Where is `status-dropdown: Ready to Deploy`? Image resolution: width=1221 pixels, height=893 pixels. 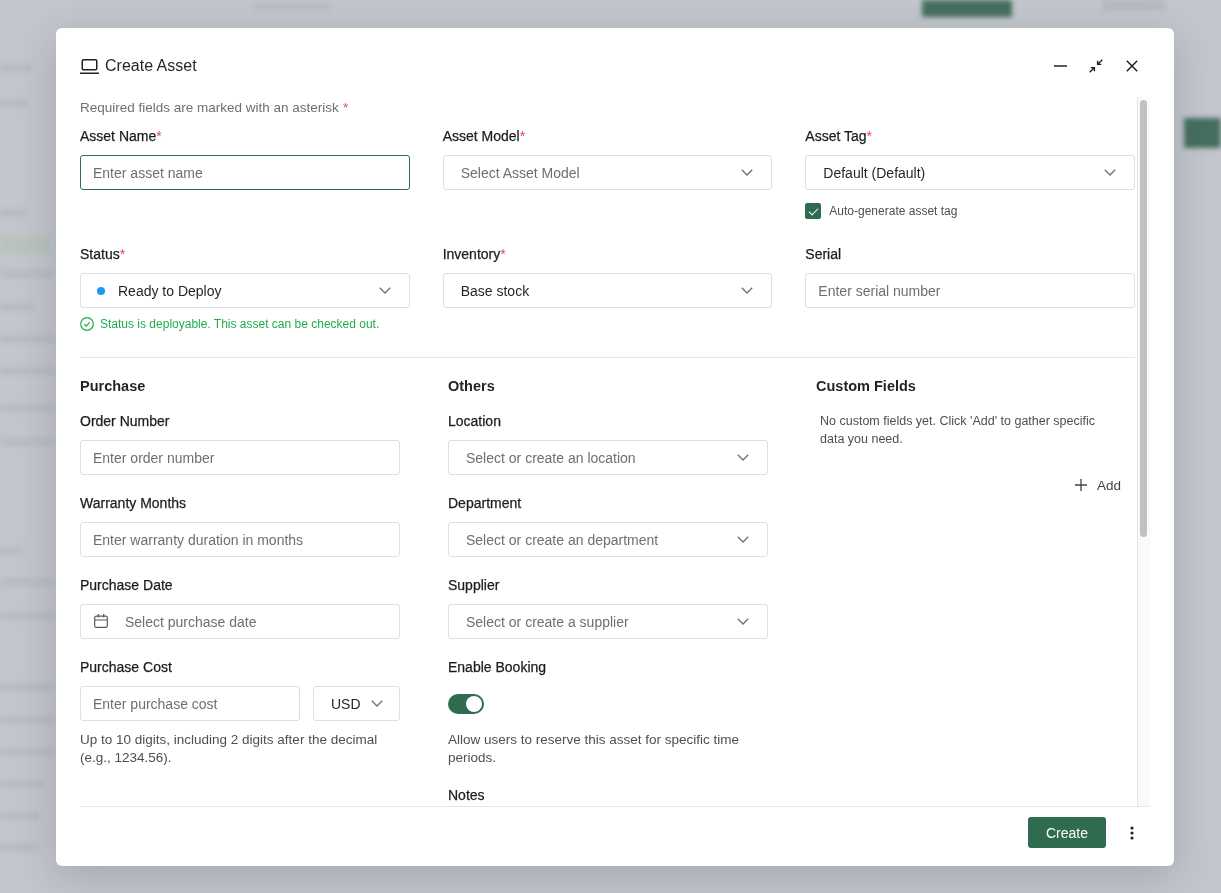 status-dropdown: Ready to Deploy is located at coordinates (245, 290).